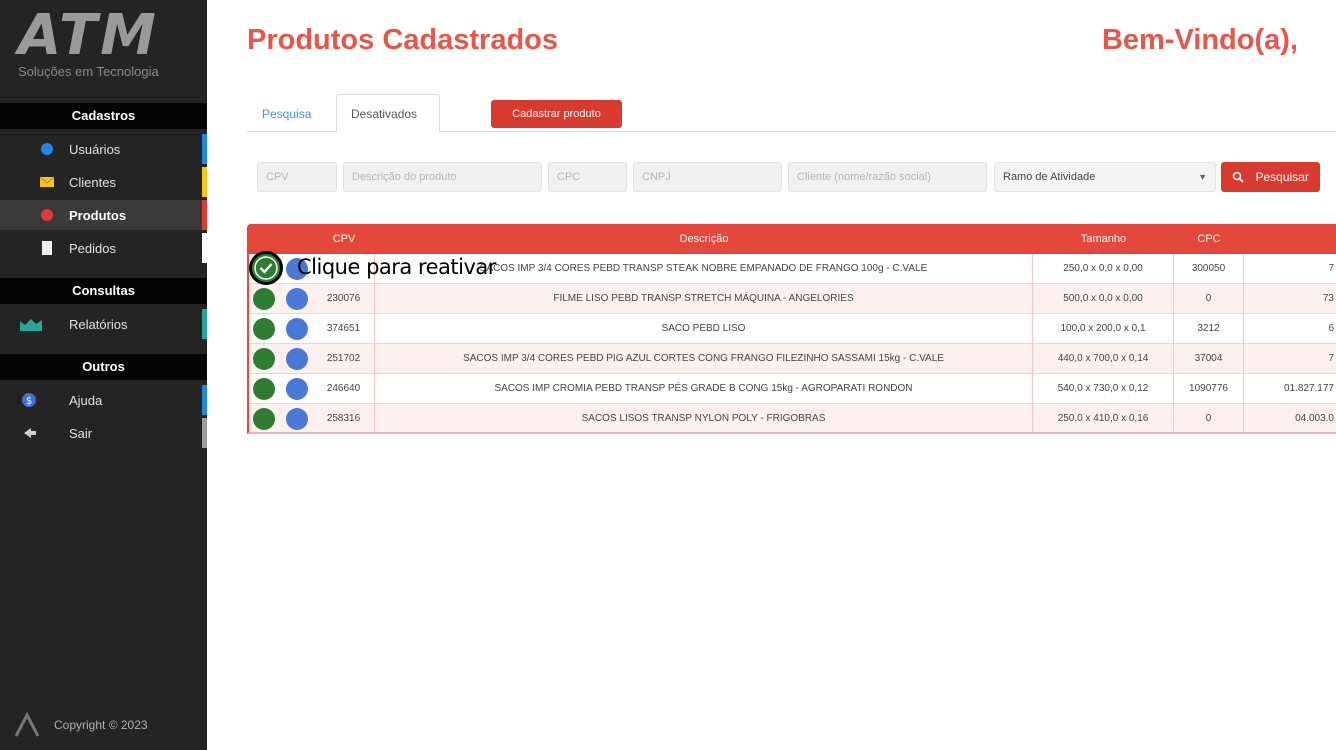 The height and width of the screenshot is (750, 1336). I want to click on cell-cpv: 251702, so click(344, 359).